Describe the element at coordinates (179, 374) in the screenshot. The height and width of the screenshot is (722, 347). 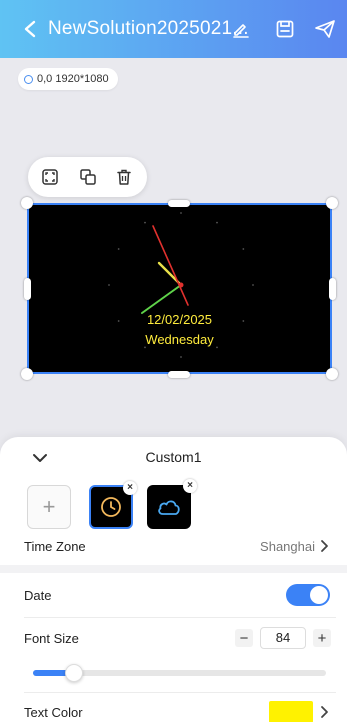
I see `resize-handle-bottom` at that location.